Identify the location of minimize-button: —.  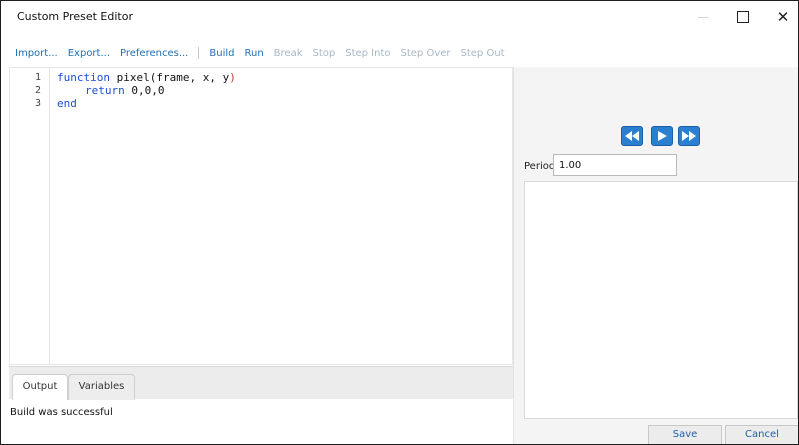
(703, 17).